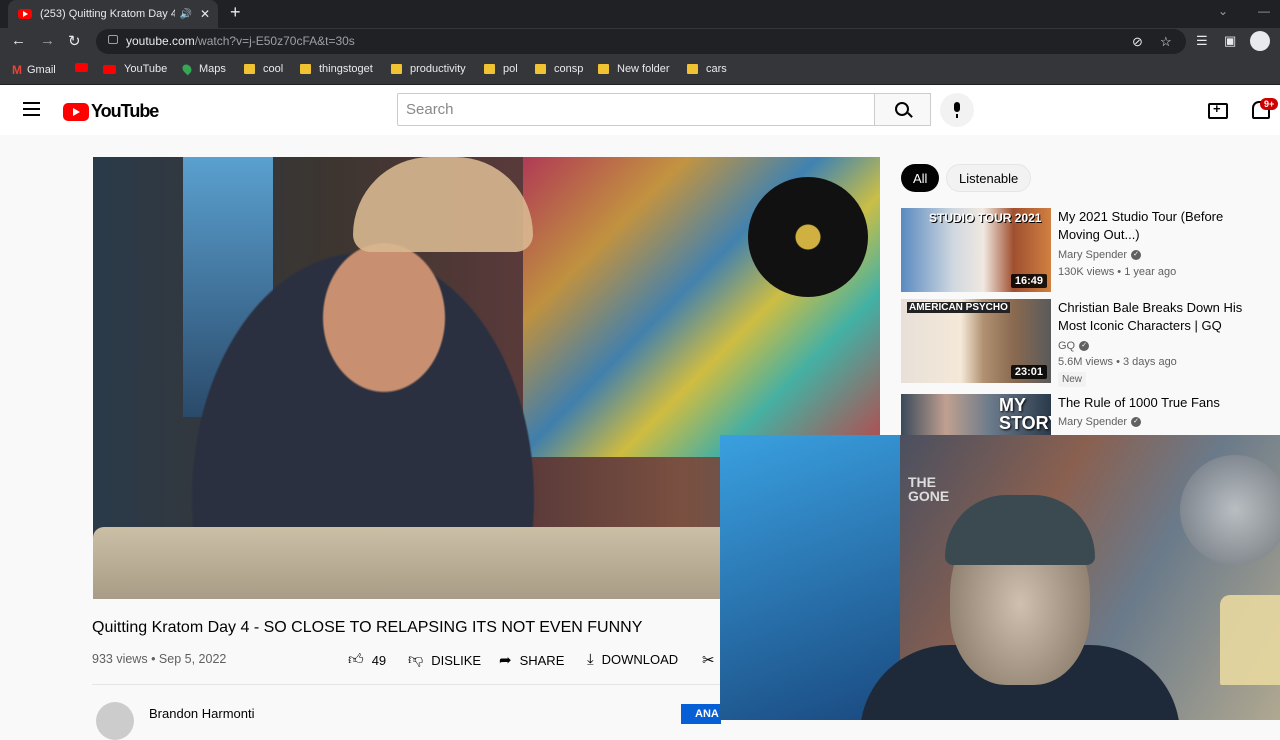 The image size is (1280, 740). Describe the element at coordinates (634, 69) in the screenshot. I see `bookmark-new-folder: New folder` at that location.